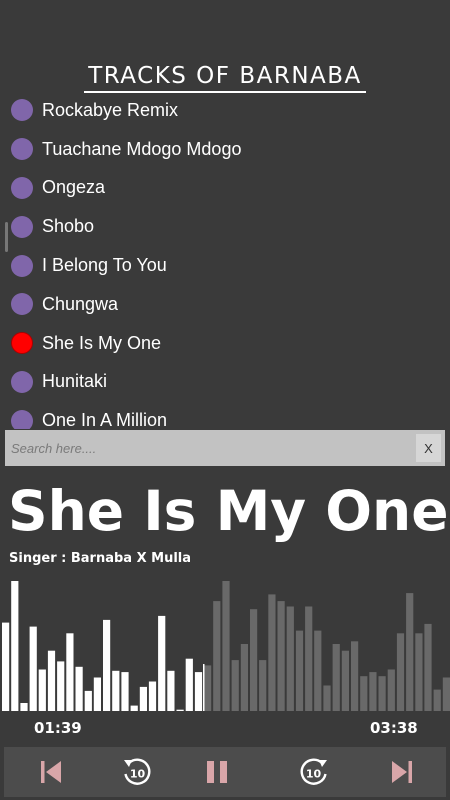  I want to click on rewind-seconds-label: 10, so click(138, 774).